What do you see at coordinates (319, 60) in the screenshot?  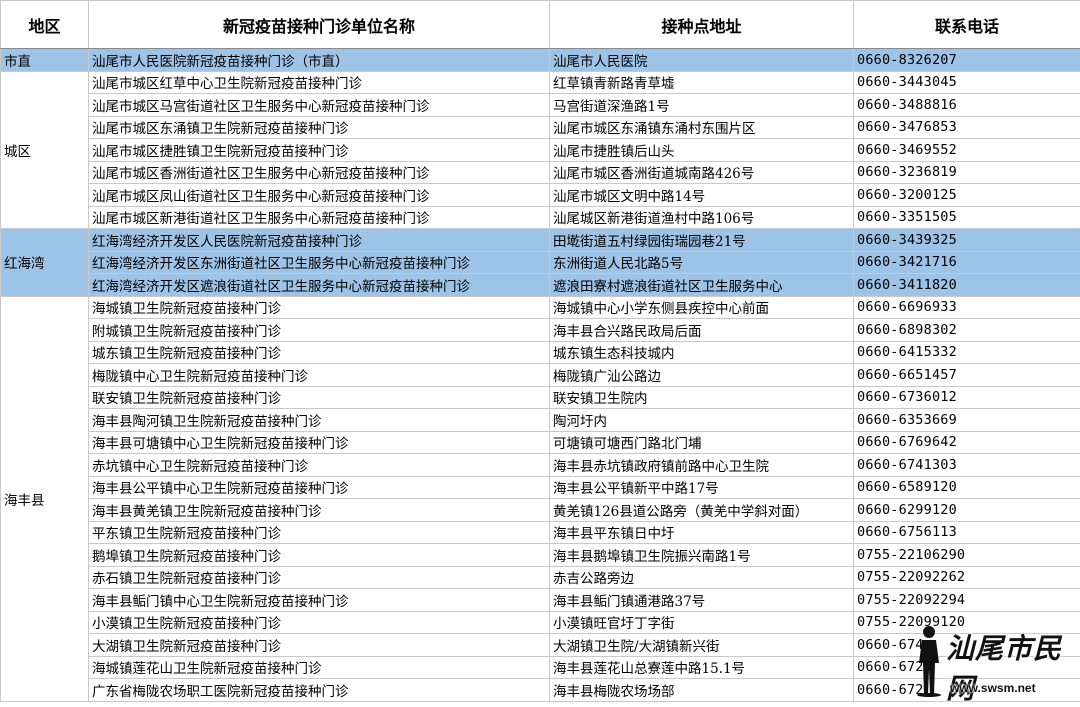 I see `clinic-name-cell: 汕尾市人民医院新冠疫苗接种门诊（市直）` at bounding box center [319, 60].